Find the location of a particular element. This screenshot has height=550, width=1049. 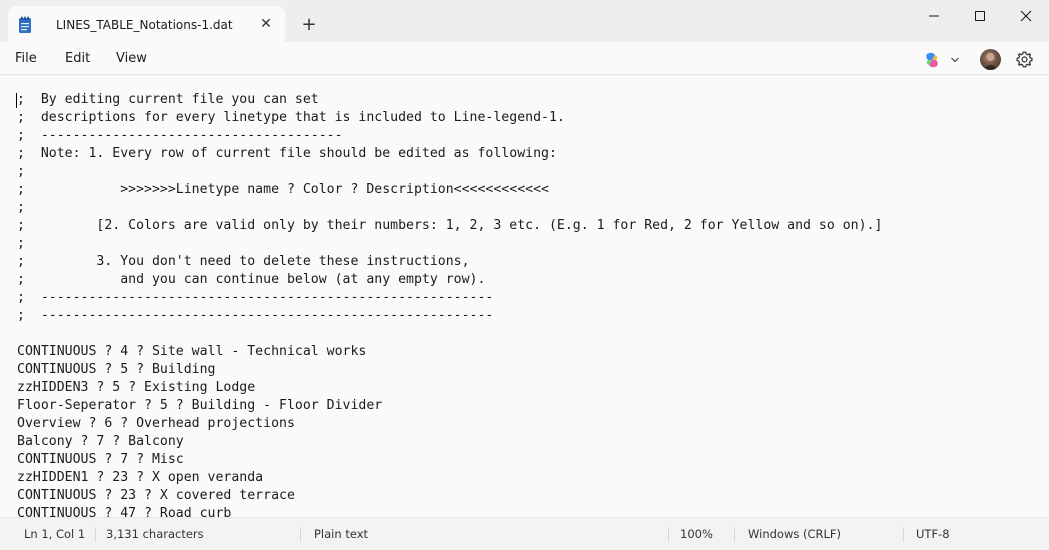

maximize-icon is located at coordinates (980, 16).